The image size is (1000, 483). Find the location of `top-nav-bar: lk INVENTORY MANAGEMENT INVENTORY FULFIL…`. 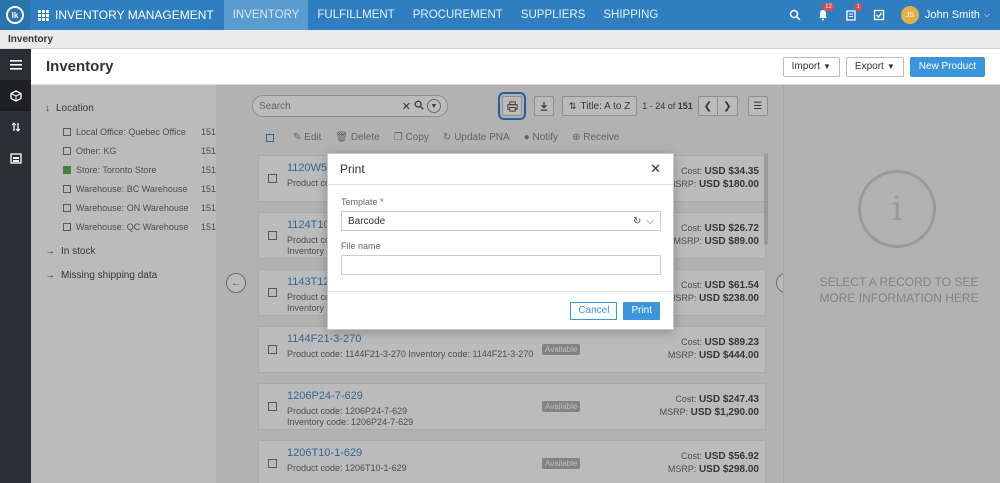

top-nav-bar: lk INVENTORY MANAGEMENT INVENTORY FULFIL… is located at coordinates (500, 15).